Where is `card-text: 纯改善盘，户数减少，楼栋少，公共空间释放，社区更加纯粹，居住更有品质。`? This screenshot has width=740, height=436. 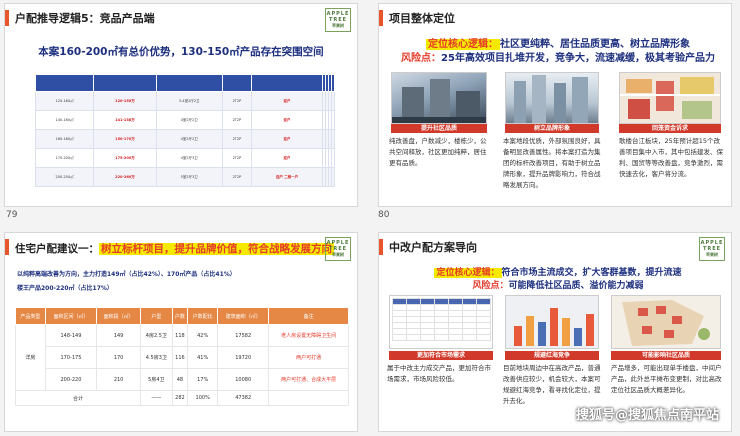
card-text: 纯改善盘，户数减少，楼栋少，公共空间释放，社区更加纯粹，居住更有品质。 is located at coordinates (438, 152).